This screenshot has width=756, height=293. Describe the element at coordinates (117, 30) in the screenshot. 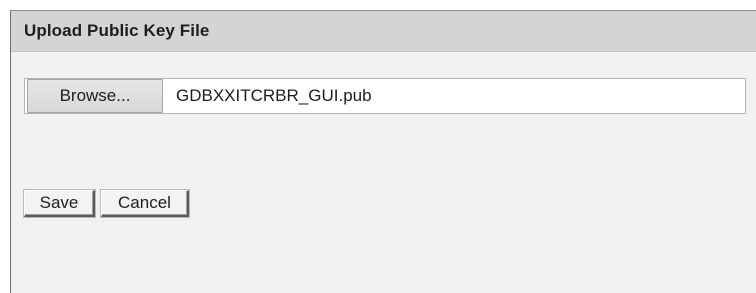

I see `panel-title: Upload Public Key File` at that location.